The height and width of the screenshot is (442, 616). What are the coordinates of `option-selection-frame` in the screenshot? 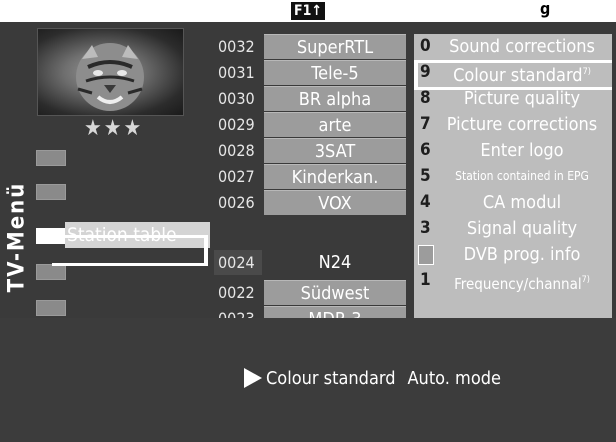 It's located at (513, 75).